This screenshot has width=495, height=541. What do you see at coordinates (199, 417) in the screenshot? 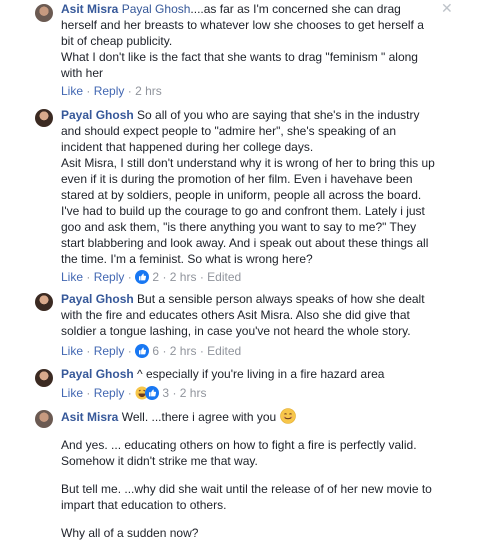
I see `comment-line: Well. ...there i agree with you` at bounding box center [199, 417].